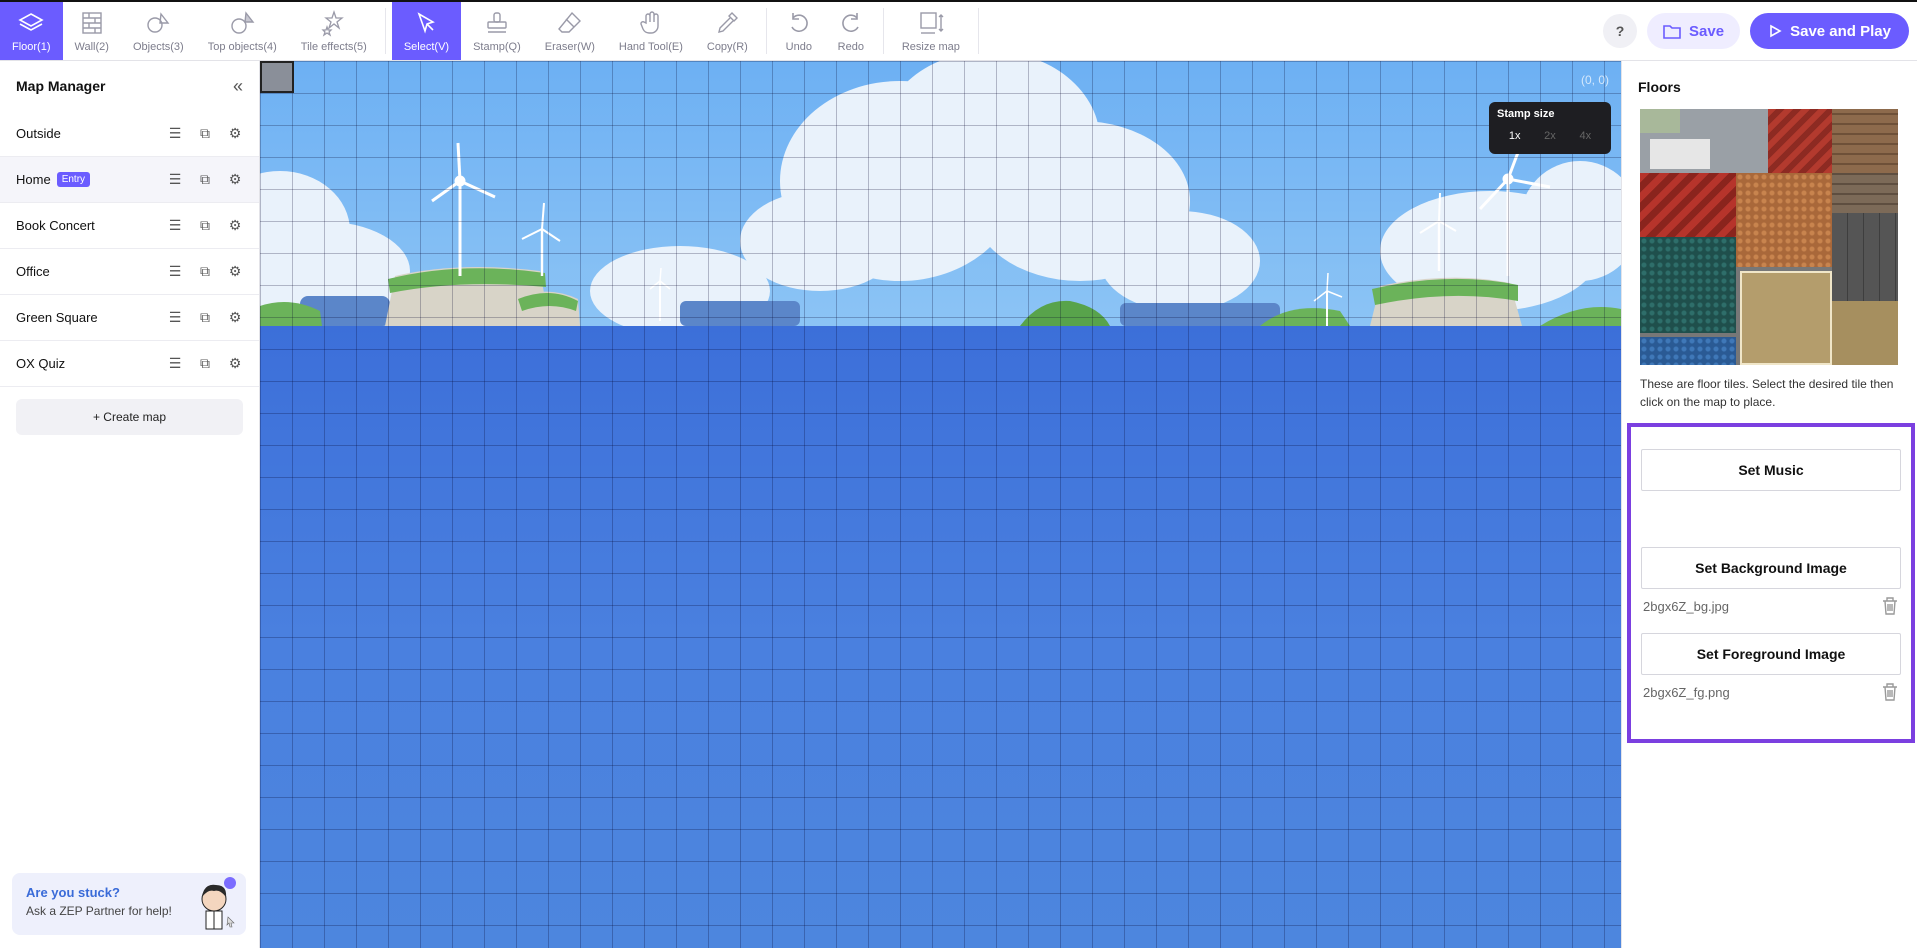  What do you see at coordinates (129, 134) in the screenshot?
I see `map-item-outside: Outside ☰ ⧉ ⚙` at bounding box center [129, 134].